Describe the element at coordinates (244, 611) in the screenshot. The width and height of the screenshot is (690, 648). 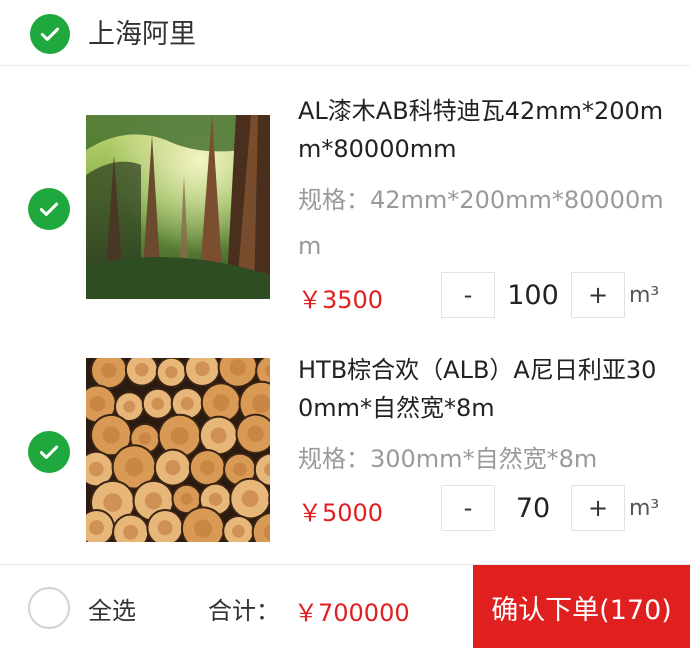
I see `total-label: 合计：` at that location.